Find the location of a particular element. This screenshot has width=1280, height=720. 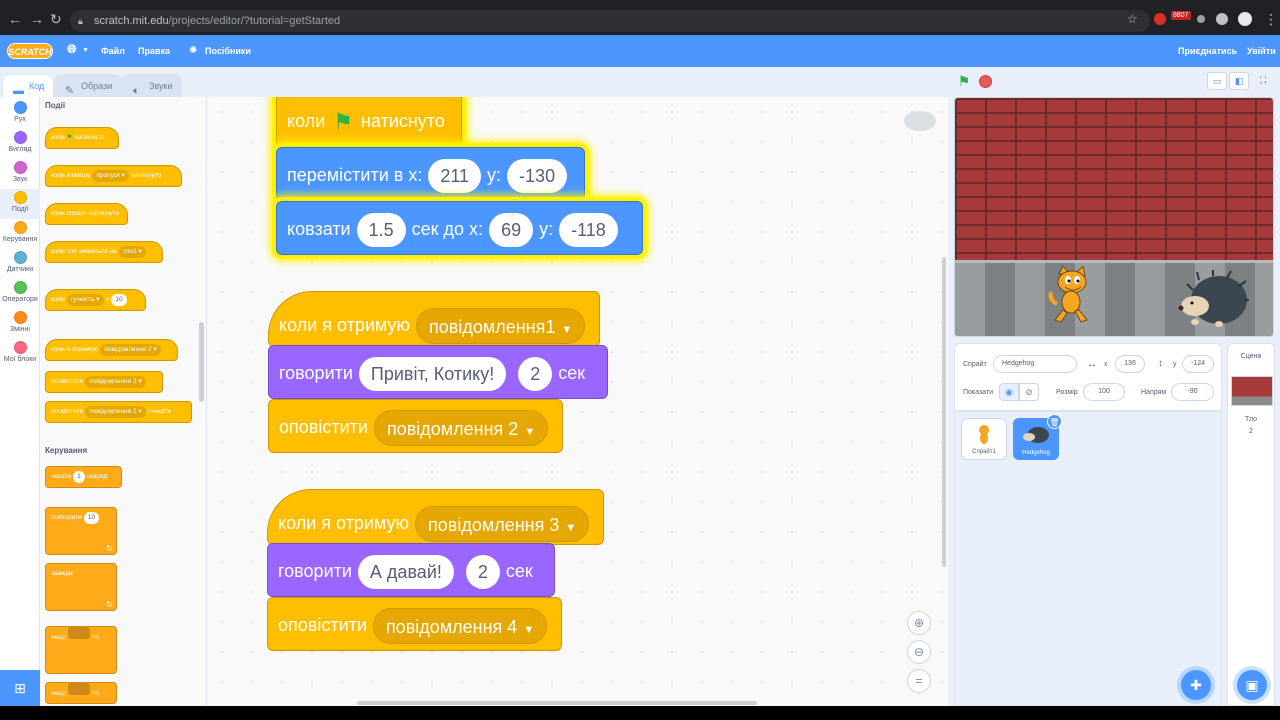

tutorials-menu: Посібники is located at coordinates (228, 51).